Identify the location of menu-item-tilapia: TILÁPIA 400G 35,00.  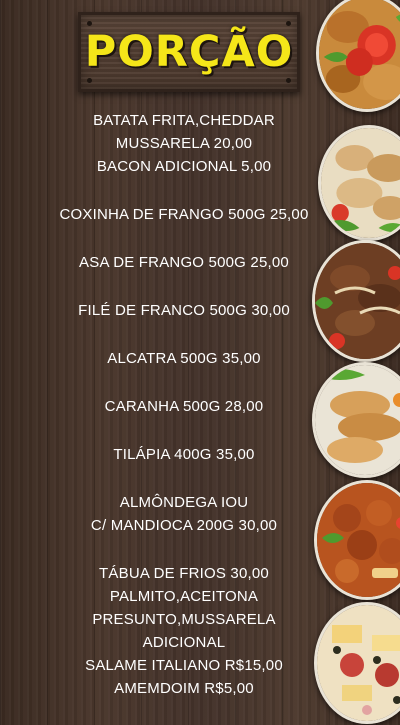
(184, 454).